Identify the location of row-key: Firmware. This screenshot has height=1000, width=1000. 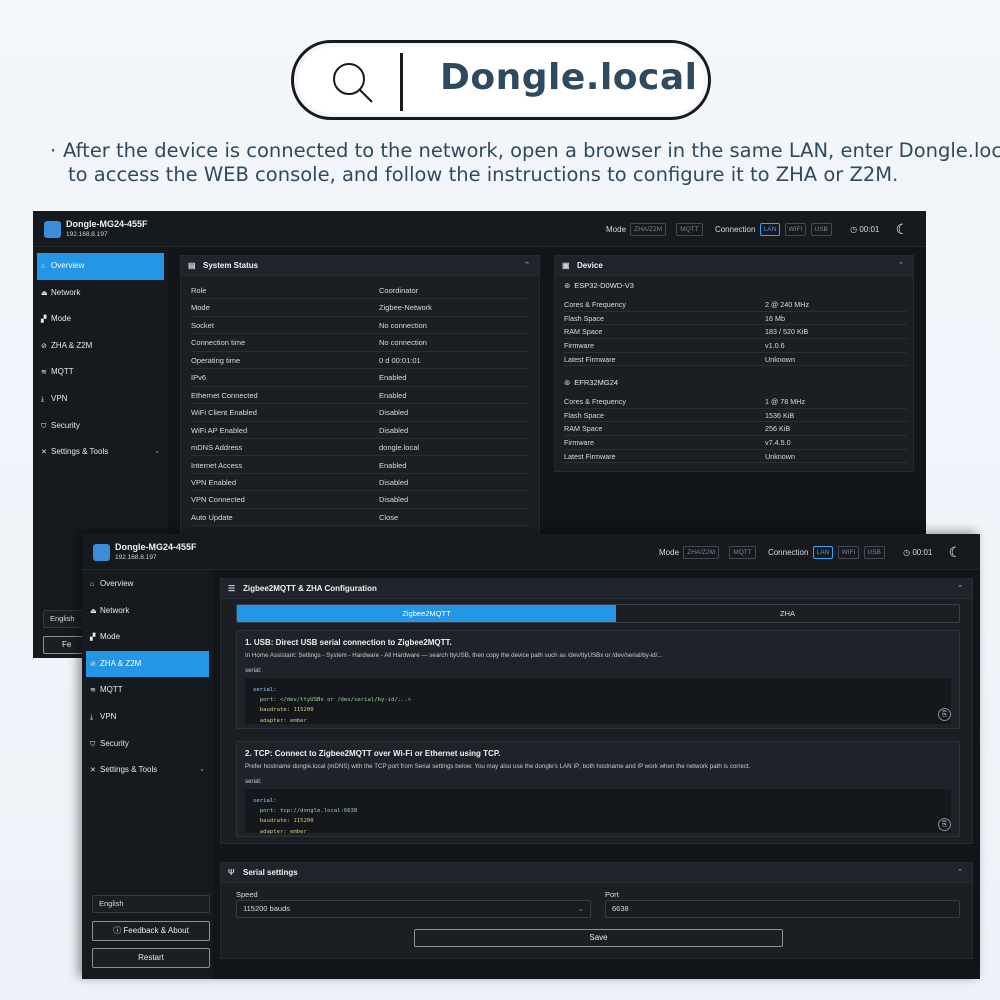
(579, 346).